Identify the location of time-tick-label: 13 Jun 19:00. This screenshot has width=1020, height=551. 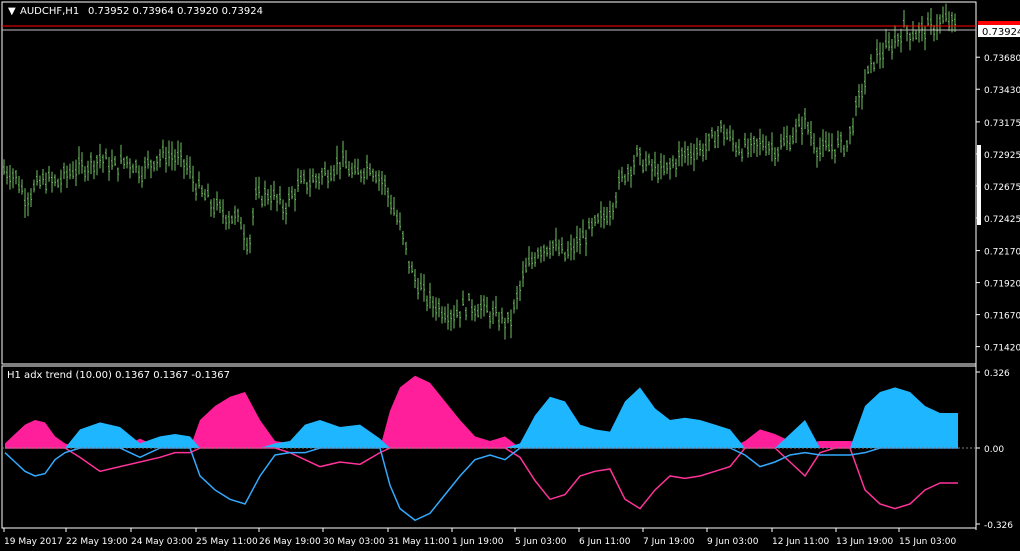
(864, 542).